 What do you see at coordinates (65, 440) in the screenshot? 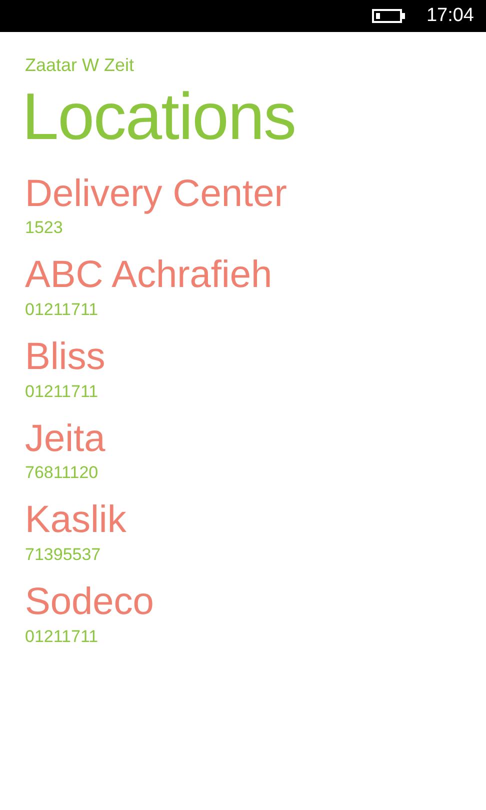
I see `location-name: Jeita` at bounding box center [65, 440].